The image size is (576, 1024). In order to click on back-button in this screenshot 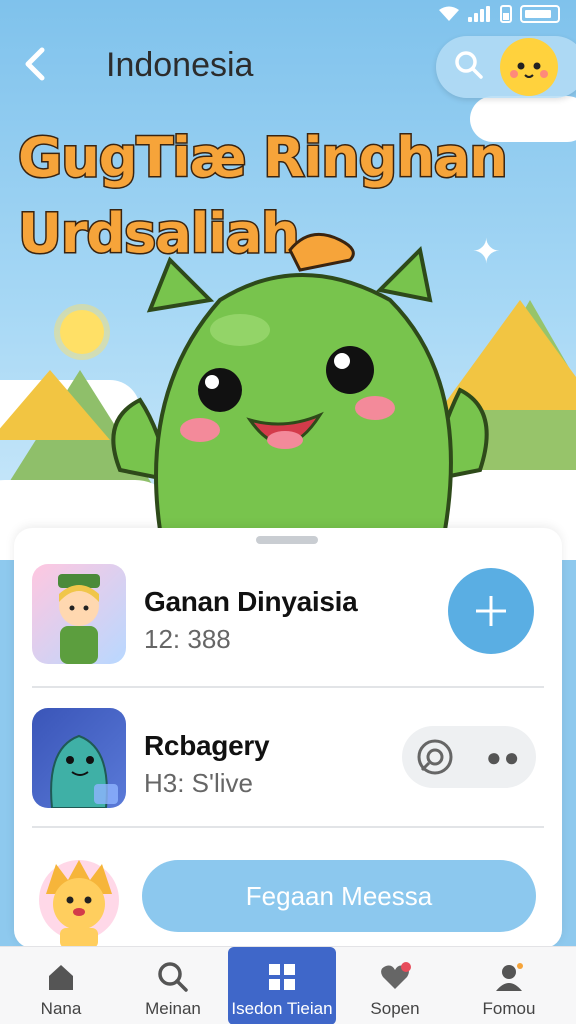, I will do `click(40, 64)`.